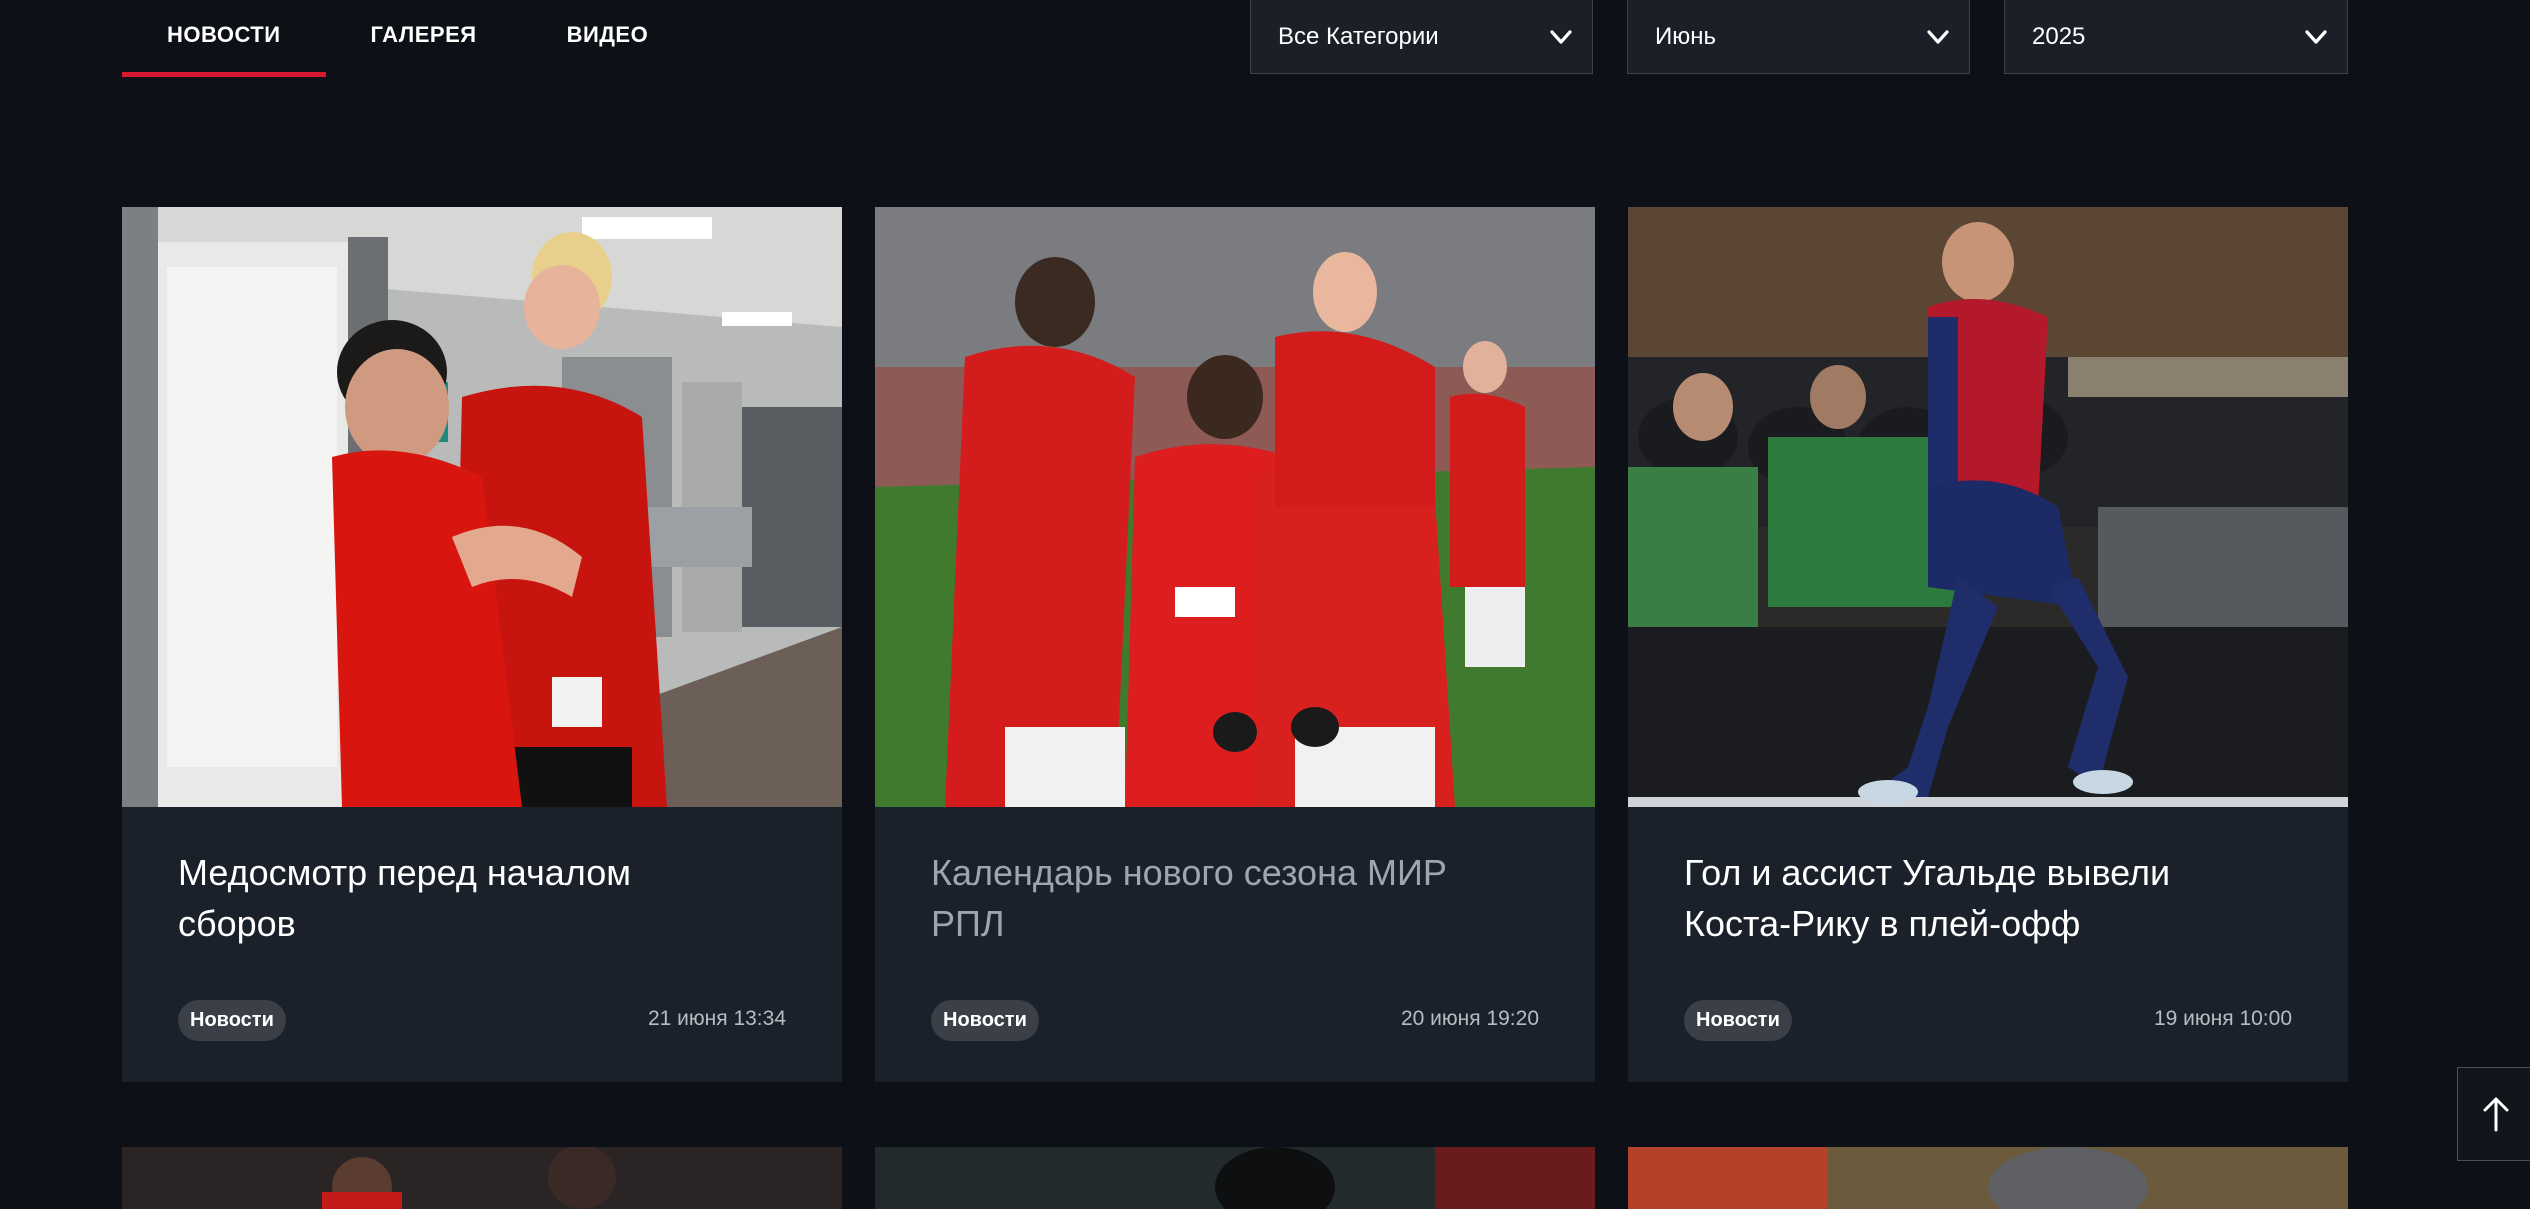 The width and height of the screenshot is (2530, 1209). Describe the element at coordinates (1469, 1018) in the screenshot. I see `news-card-date: 20 июня 19:20` at that location.